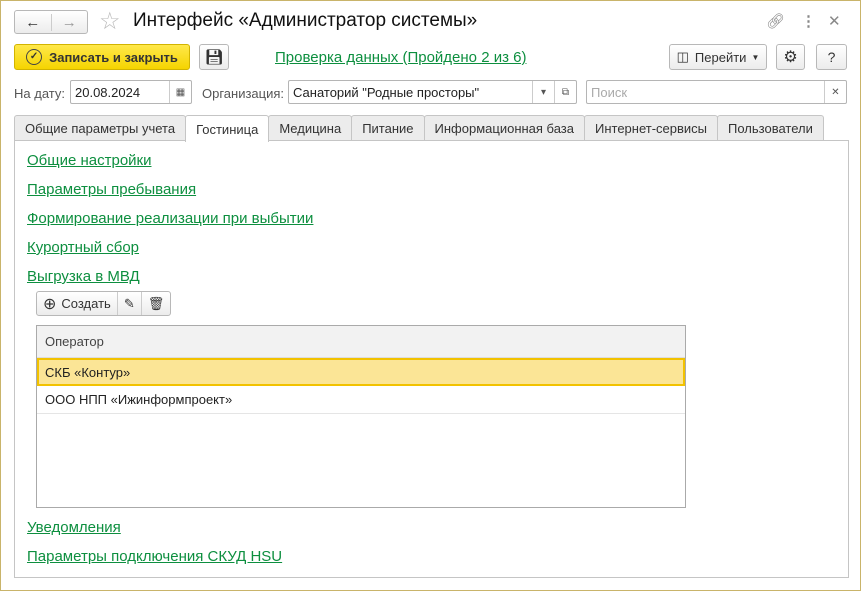 The width and height of the screenshot is (861, 591). I want to click on date-value: 20.08.2024, so click(108, 92).